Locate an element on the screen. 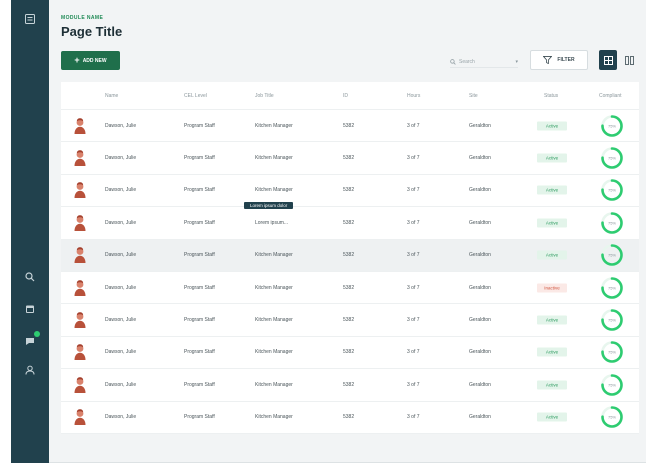  notification-badge is located at coordinates (37, 334).